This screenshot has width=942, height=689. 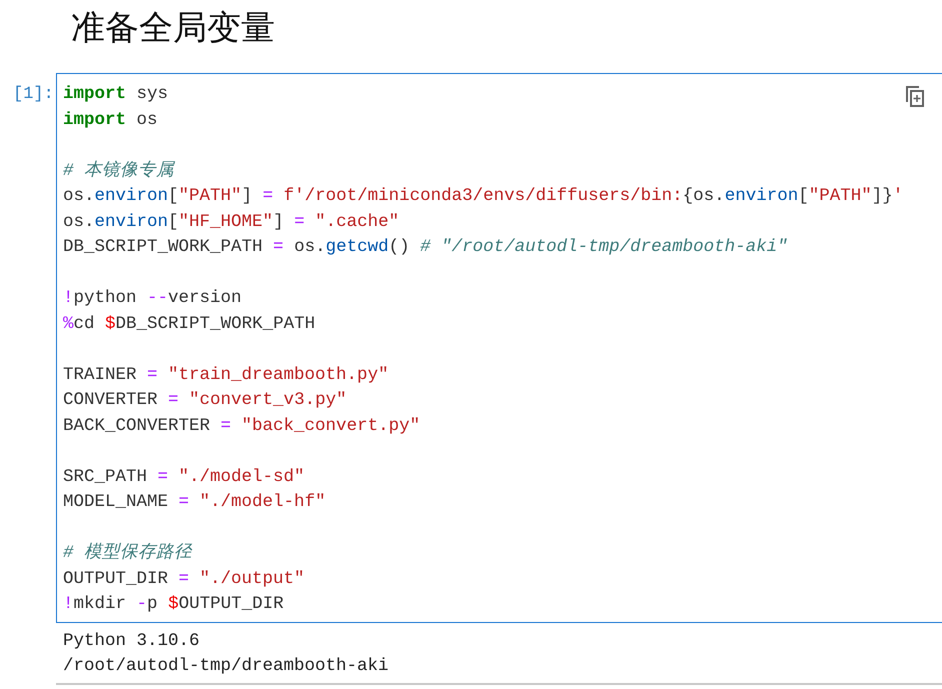 I want to click on code-line: SRC_PATH = "./model-sd", so click(x=184, y=477).